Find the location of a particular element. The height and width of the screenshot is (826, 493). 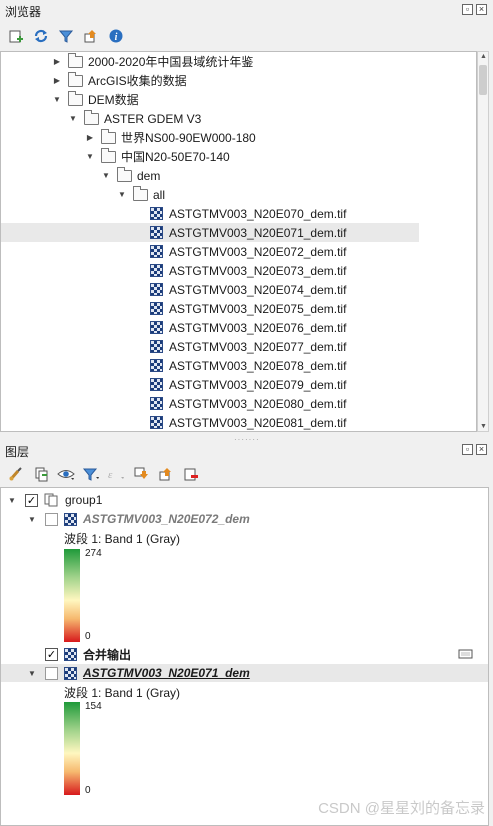

tree-item: ▼ dem is located at coordinates (238, 175).